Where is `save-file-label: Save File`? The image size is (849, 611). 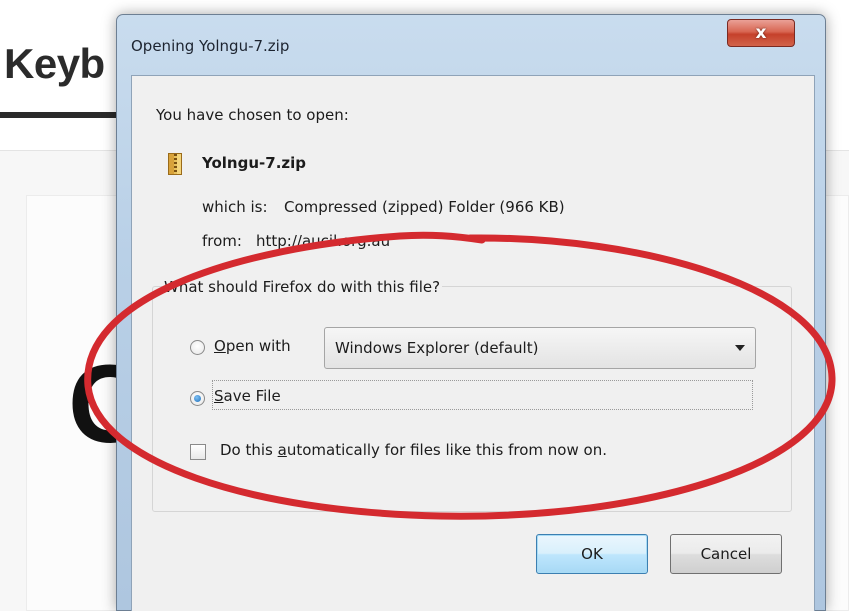 save-file-label: Save File is located at coordinates (247, 396).